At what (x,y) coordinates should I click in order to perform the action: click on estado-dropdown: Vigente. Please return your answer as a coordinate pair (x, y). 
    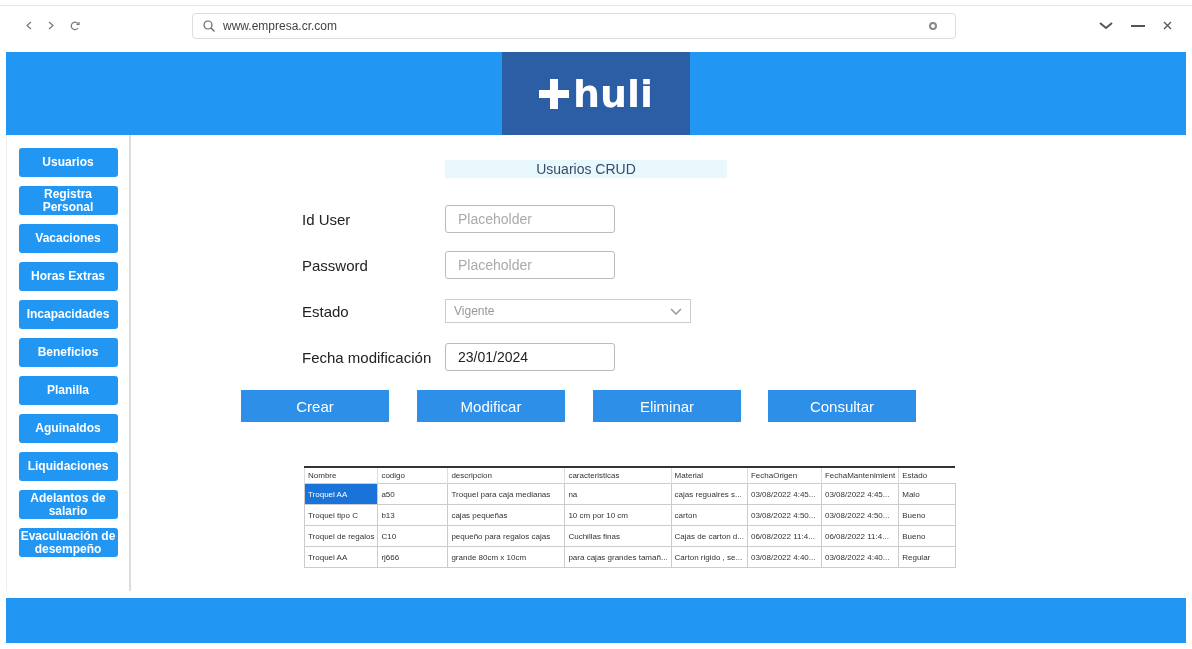
    Looking at the image, I should click on (568, 311).